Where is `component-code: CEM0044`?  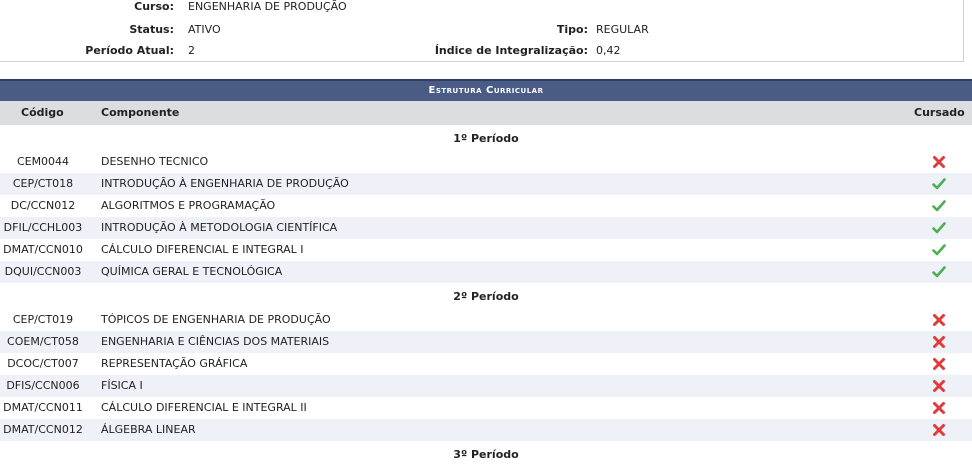 component-code: CEM0044 is located at coordinates (43, 161).